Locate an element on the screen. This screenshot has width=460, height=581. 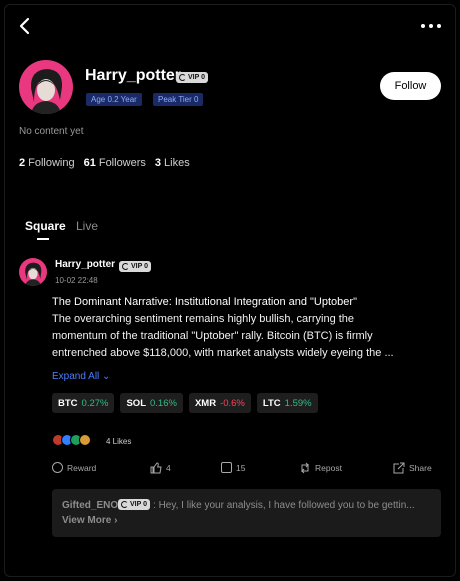
repost-icon is located at coordinates (305, 468).